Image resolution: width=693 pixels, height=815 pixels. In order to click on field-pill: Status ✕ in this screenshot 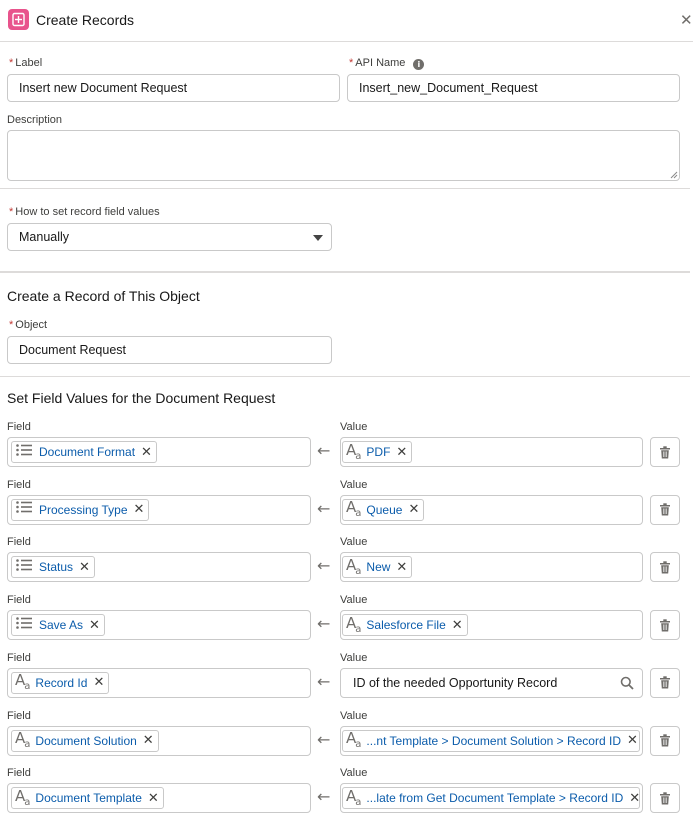, I will do `click(53, 567)`.